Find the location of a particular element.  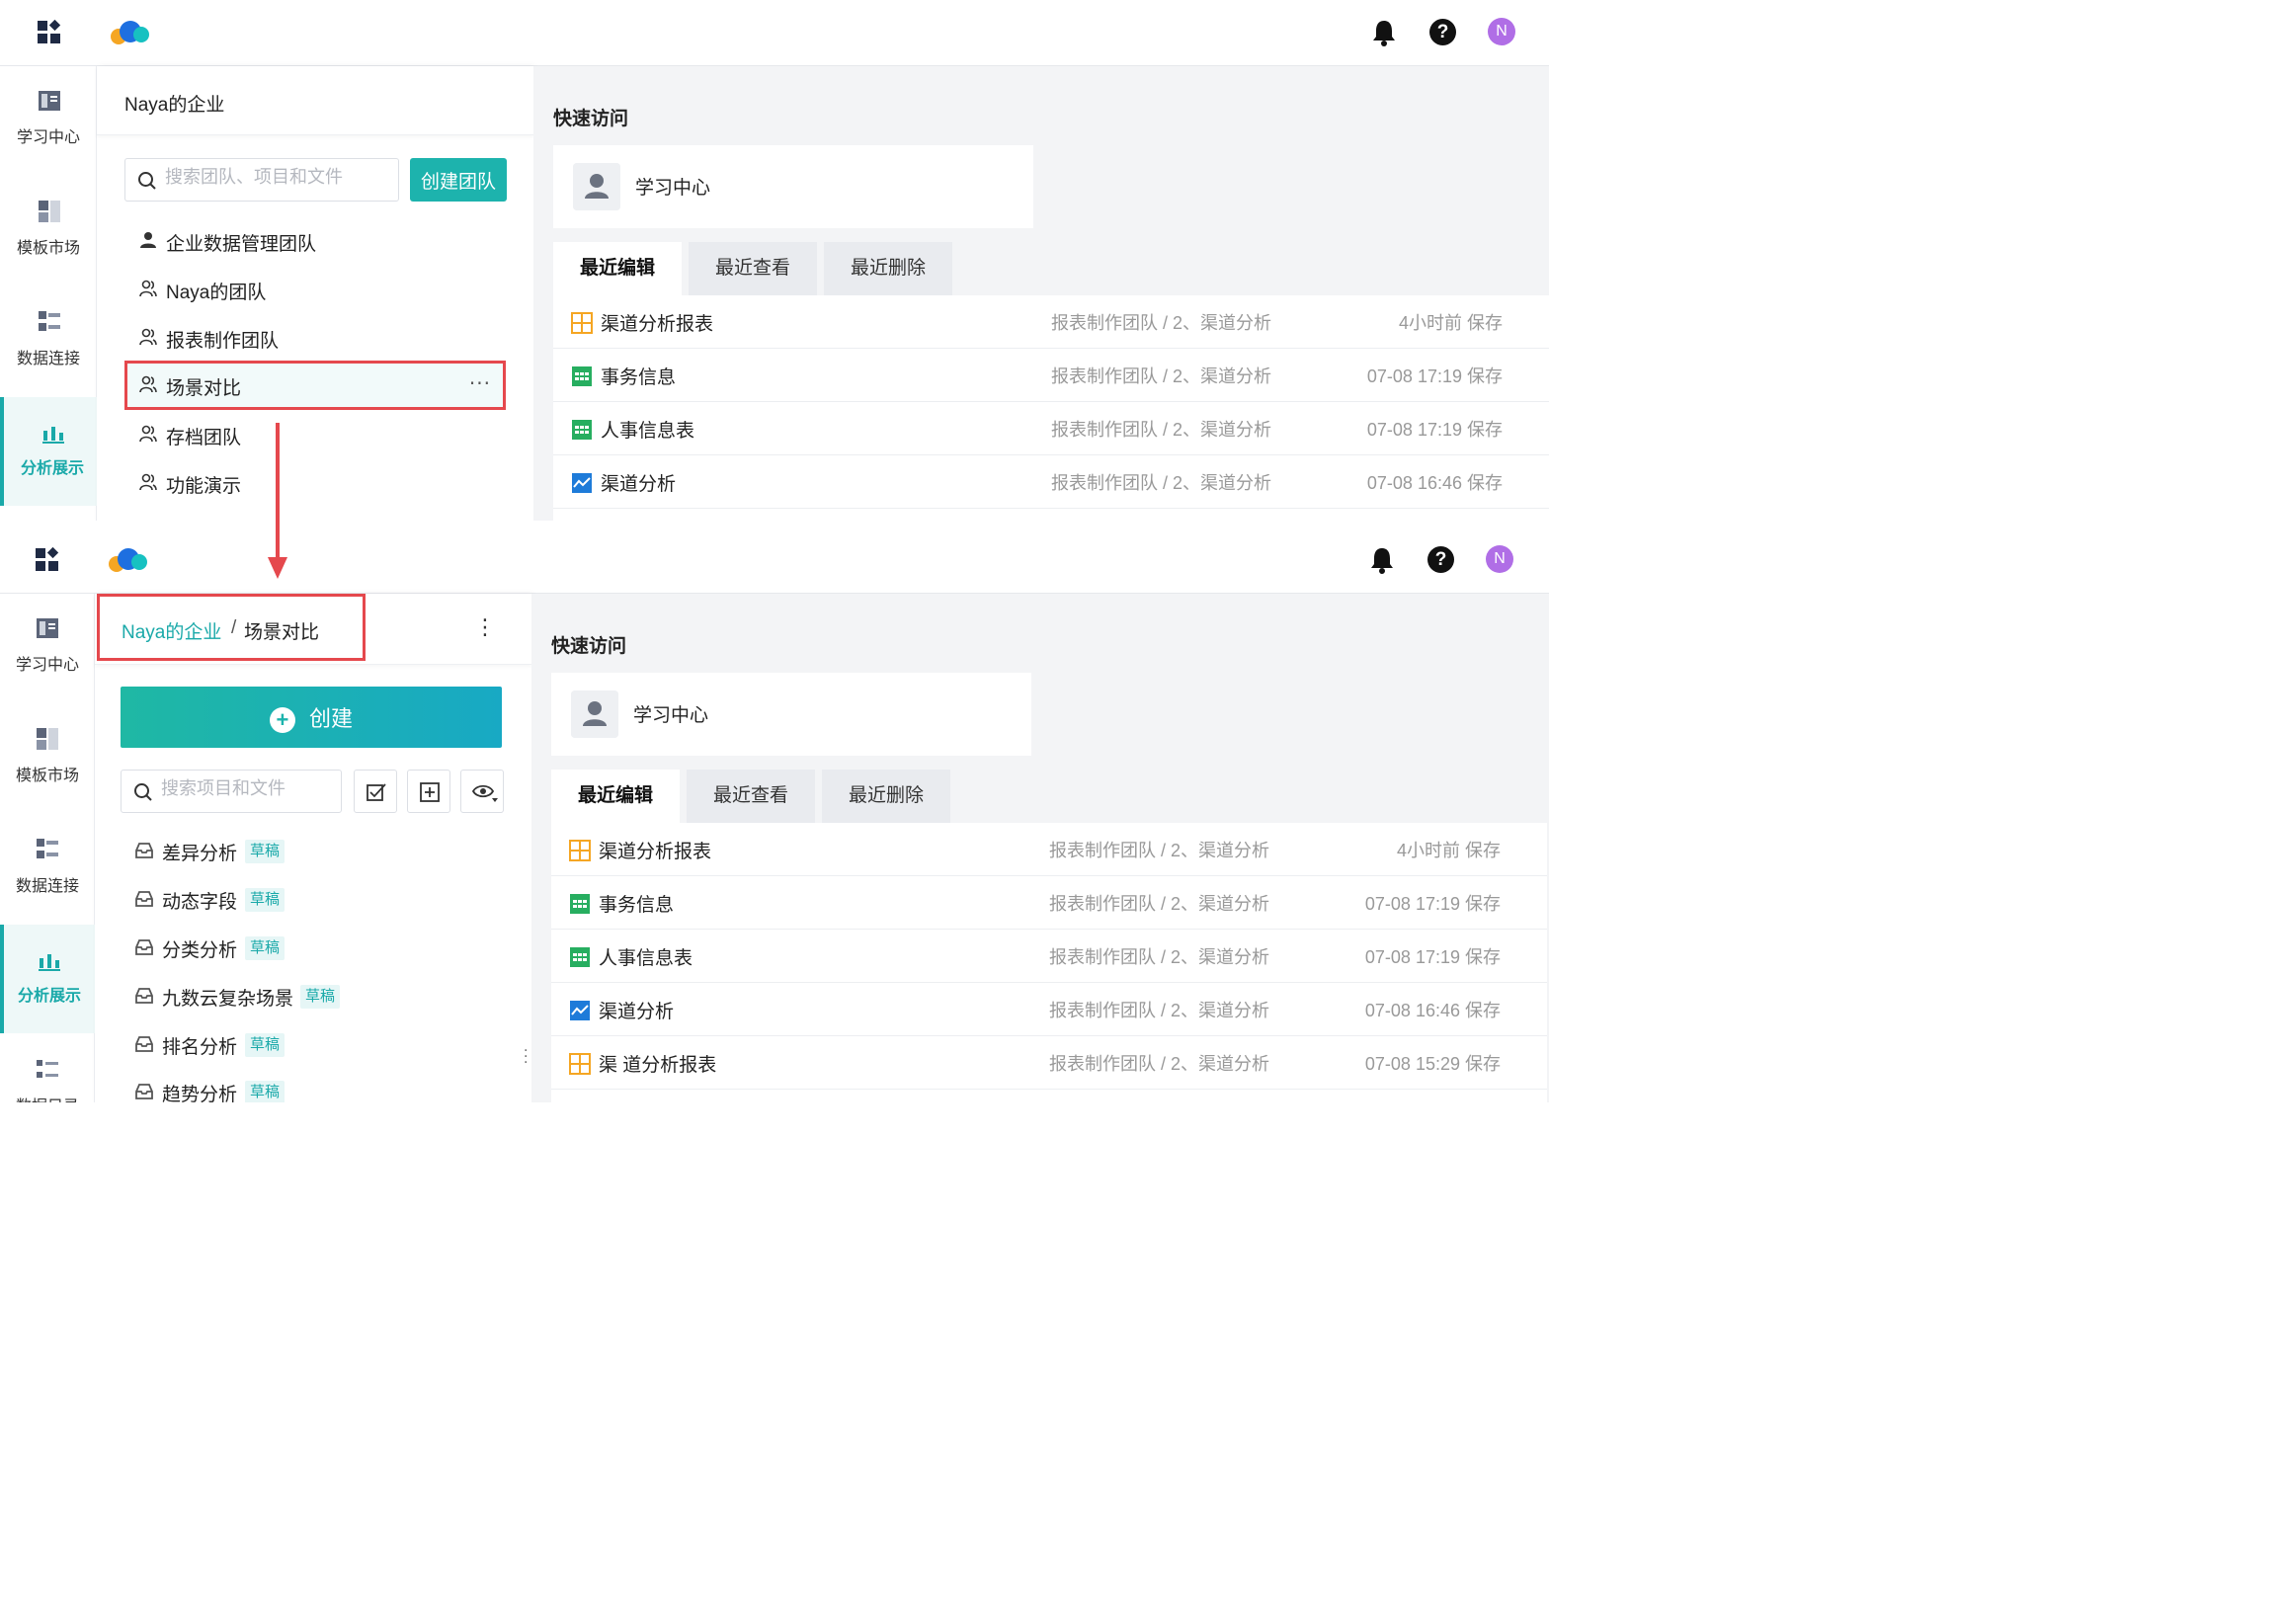

team-item-selected: 场景对比 ··· is located at coordinates (315, 386).